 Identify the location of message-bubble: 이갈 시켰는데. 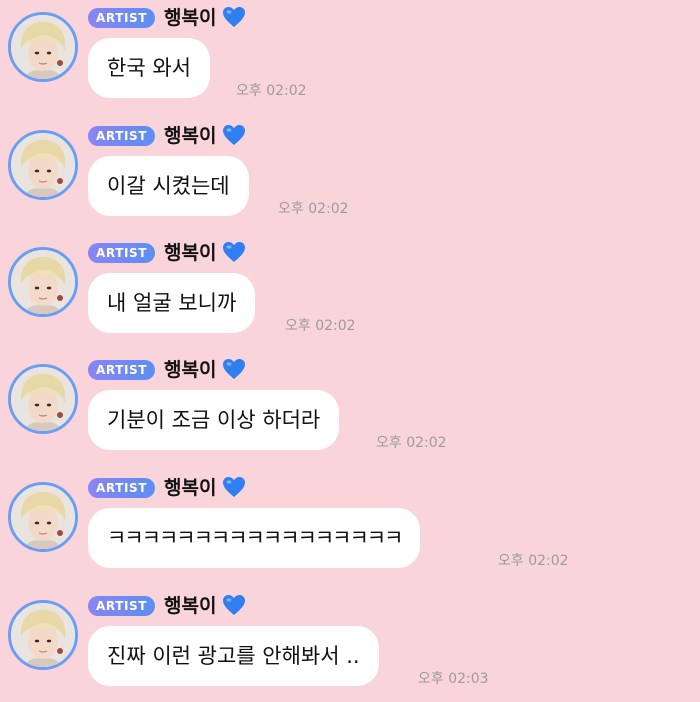
(168, 186).